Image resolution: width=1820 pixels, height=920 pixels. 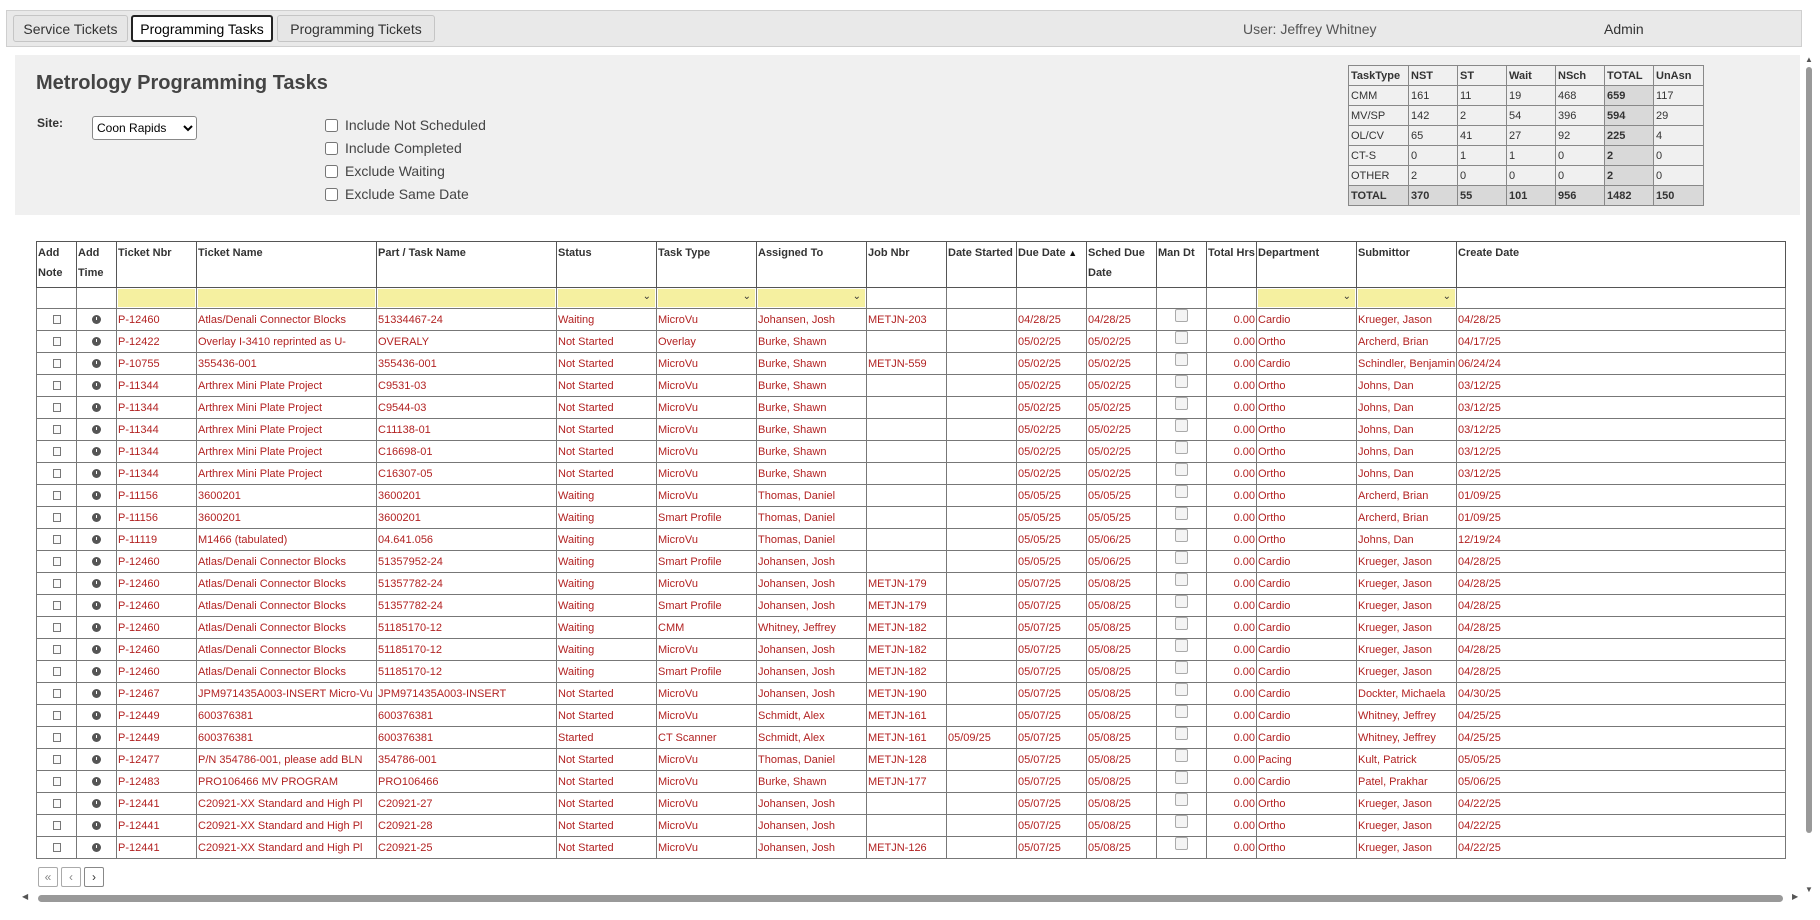 I want to click on text-filter-input, so click(x=286, y=298).